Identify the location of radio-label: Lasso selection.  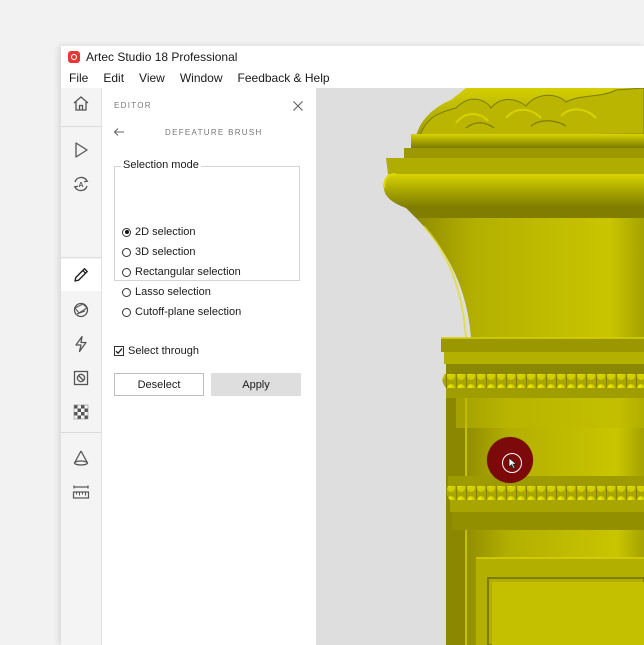
(173, 292).